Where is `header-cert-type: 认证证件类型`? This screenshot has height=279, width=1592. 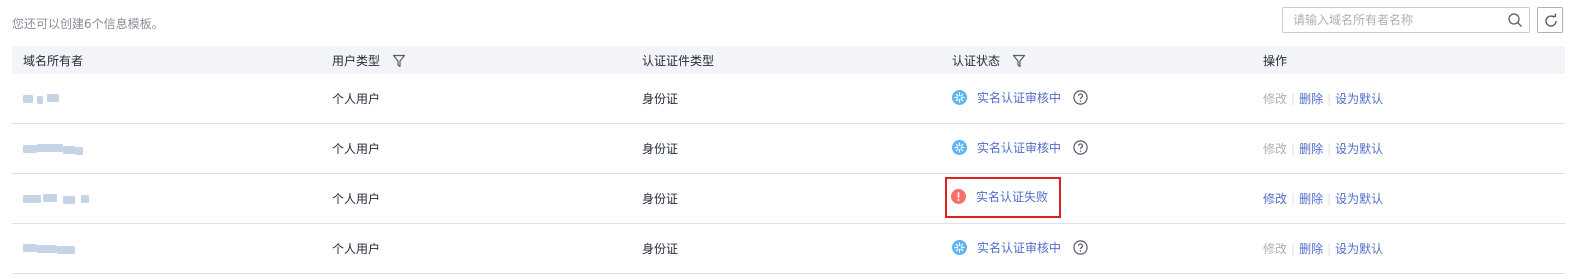
header-cert-type: 认证证件类型 is located at coordinates (786, 60).